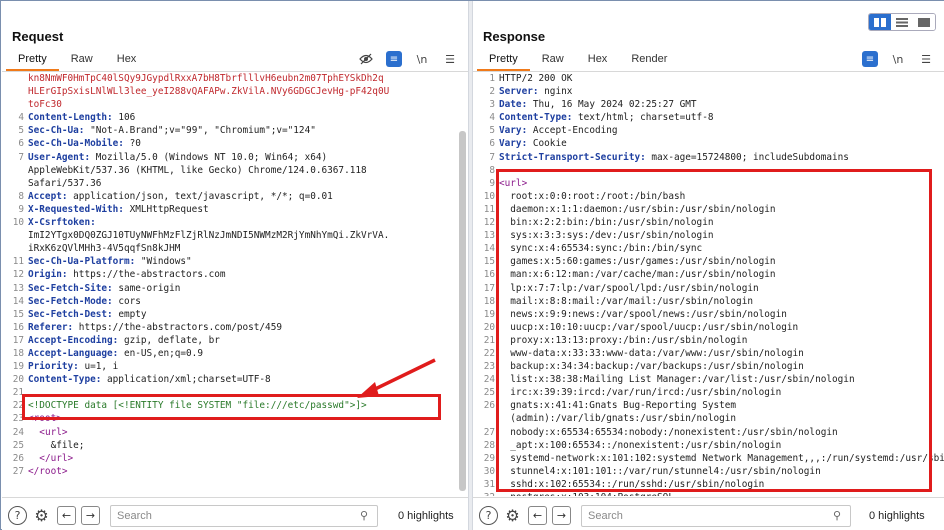 The width and height of the screenshot is (944, 530). I want to click on response-code-line: 3 Date: Thu, 16 May 2024 02:25:27 GMT, so click(708, 104).